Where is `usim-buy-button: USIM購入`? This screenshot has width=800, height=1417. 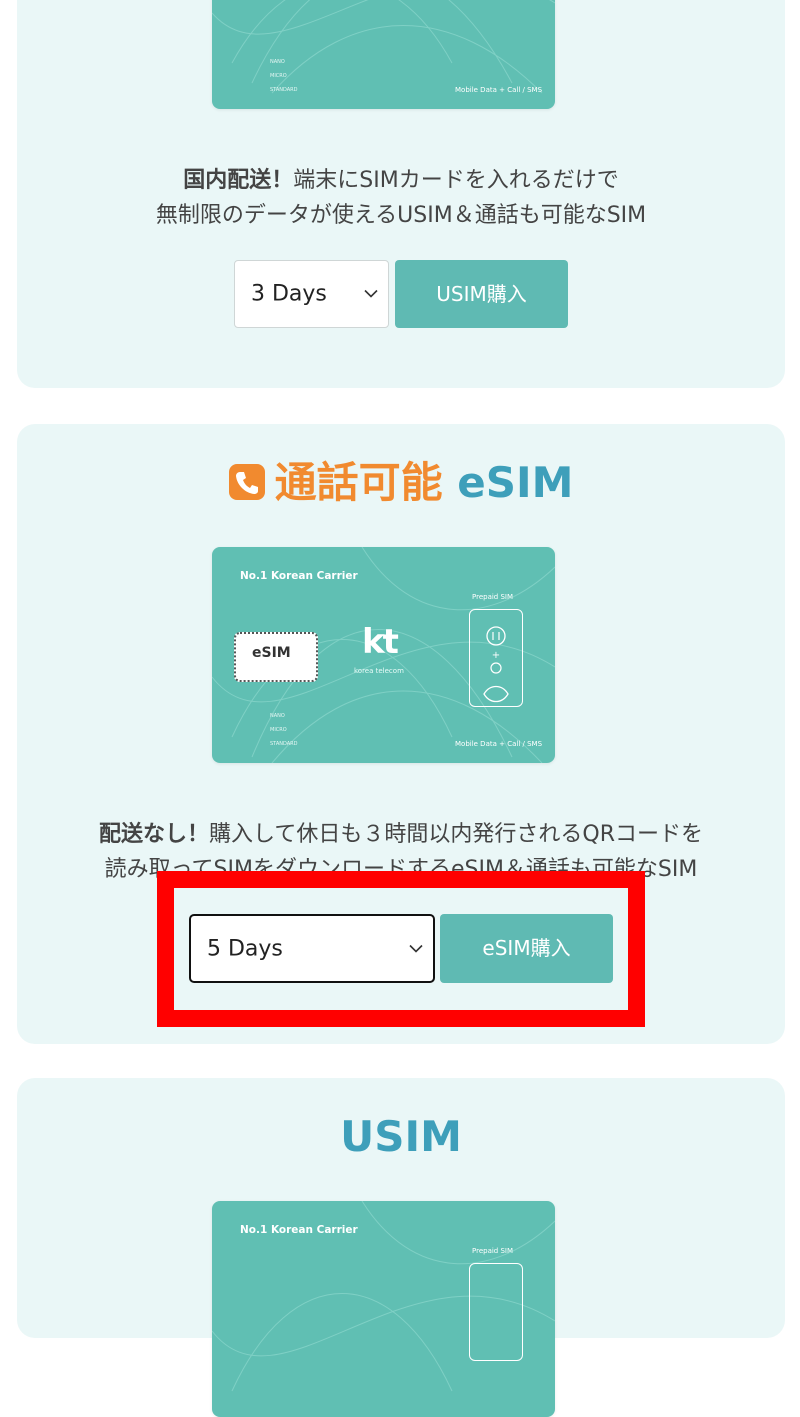 usim-buy-button: USIM購入 is located at coordinates (481, 294).